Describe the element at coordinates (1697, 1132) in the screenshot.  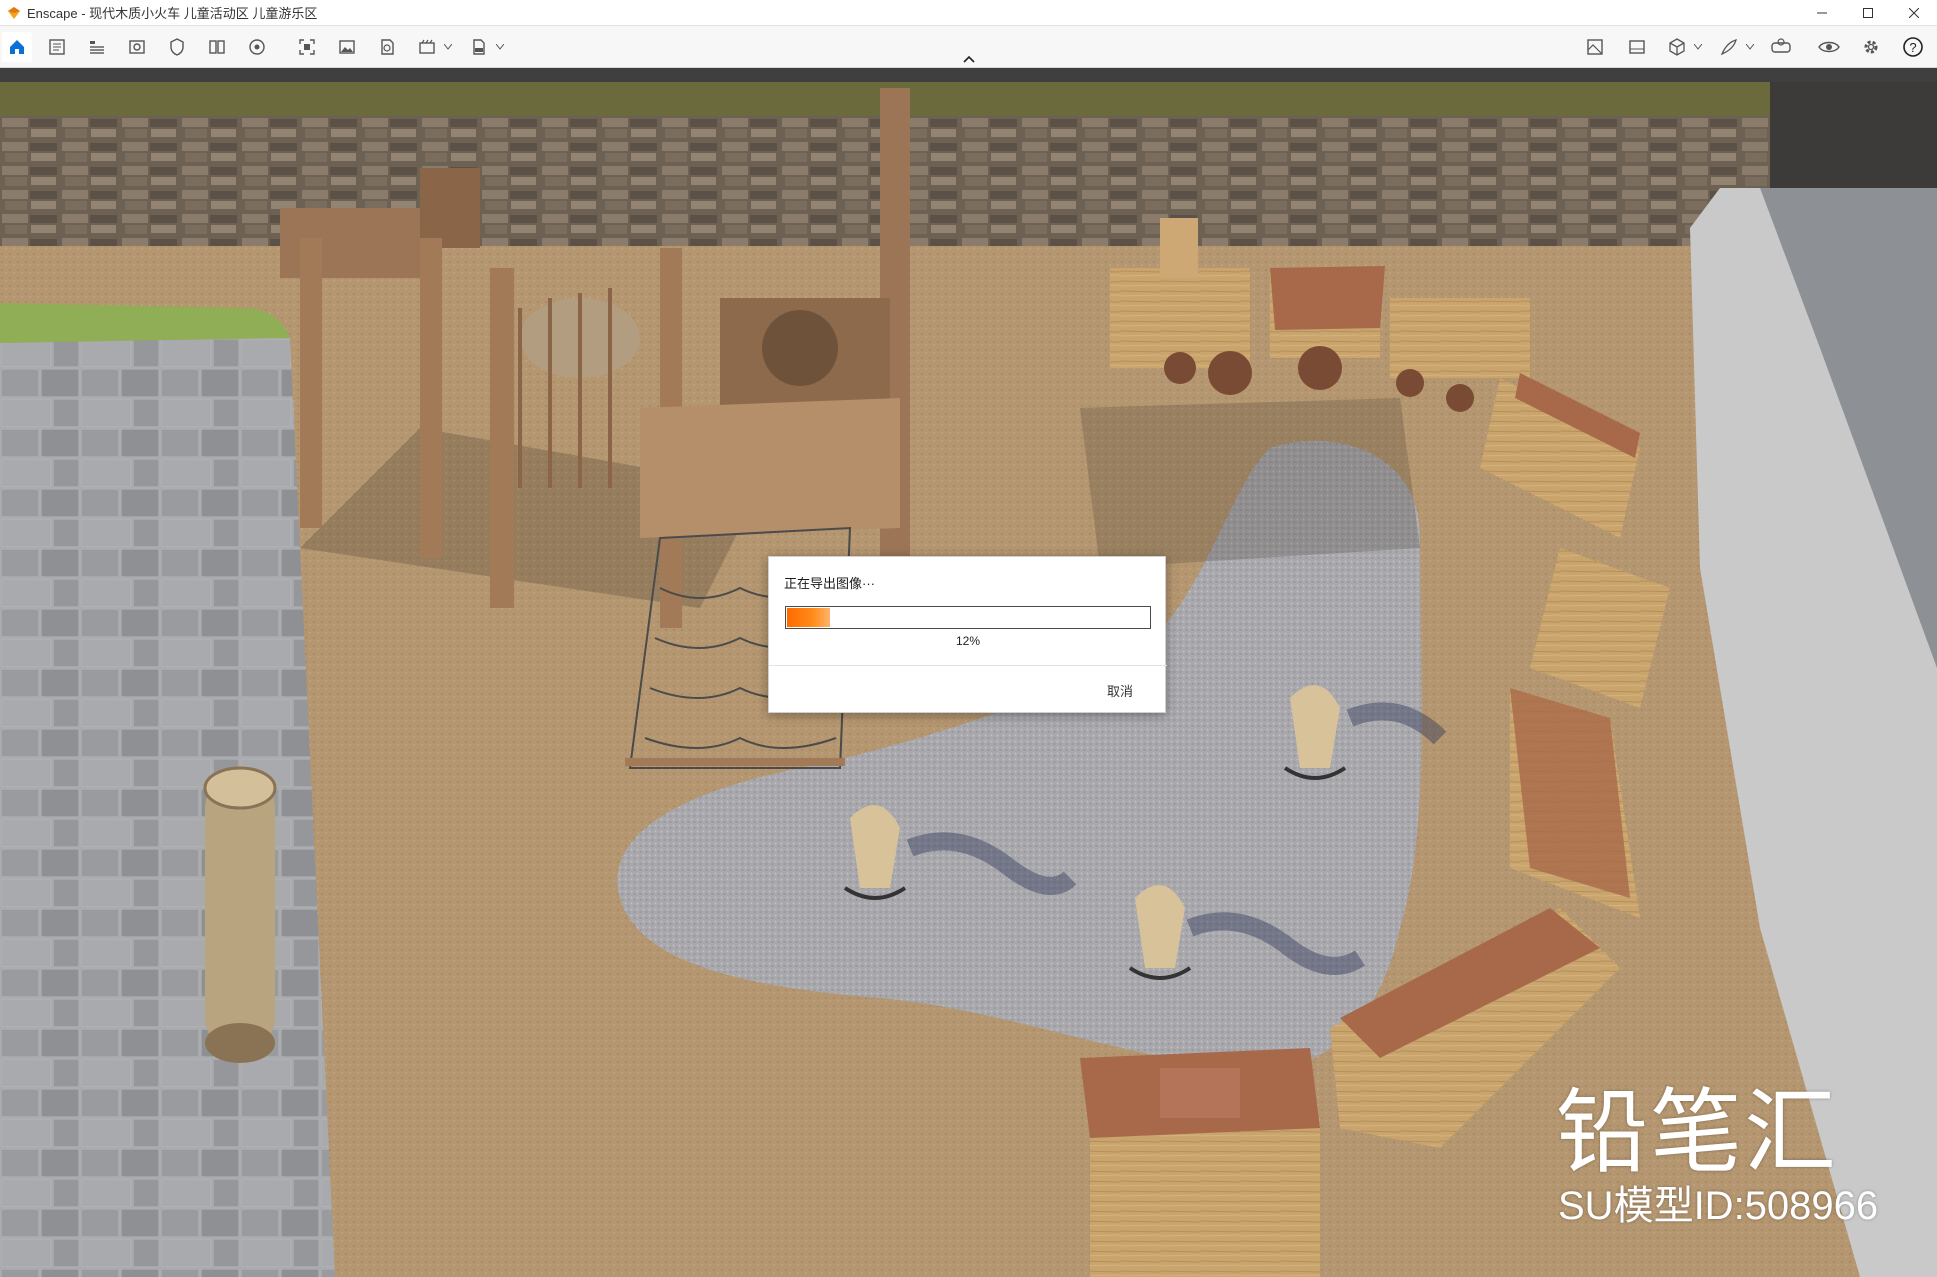
I see `watermark-brand: 铅笔汇` at that location.